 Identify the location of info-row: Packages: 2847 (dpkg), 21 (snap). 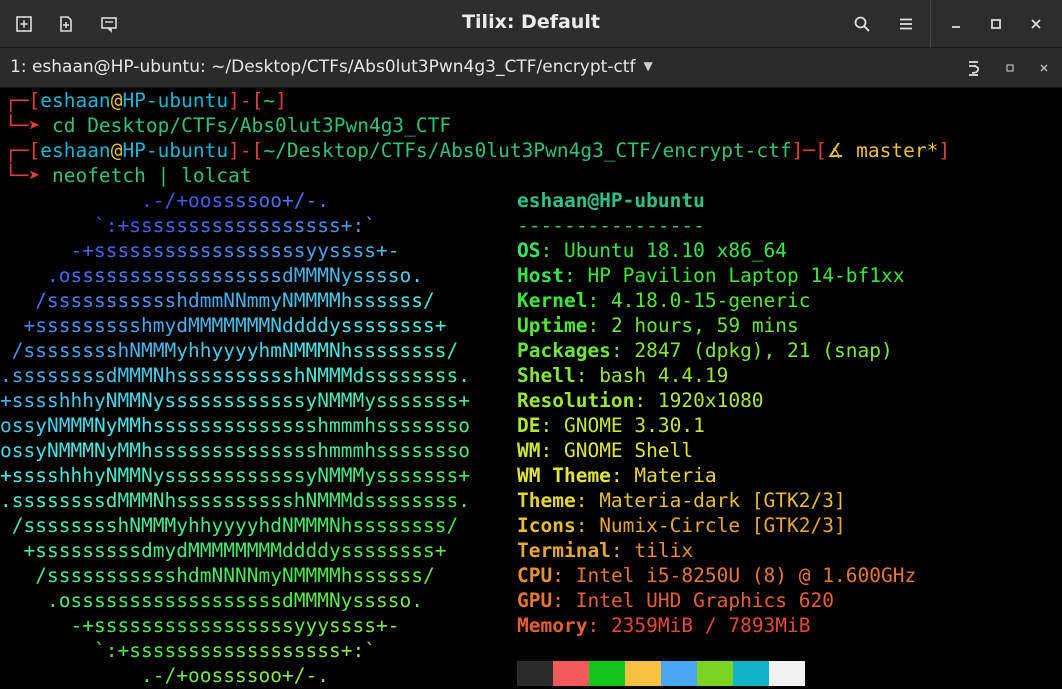
(705, 350).